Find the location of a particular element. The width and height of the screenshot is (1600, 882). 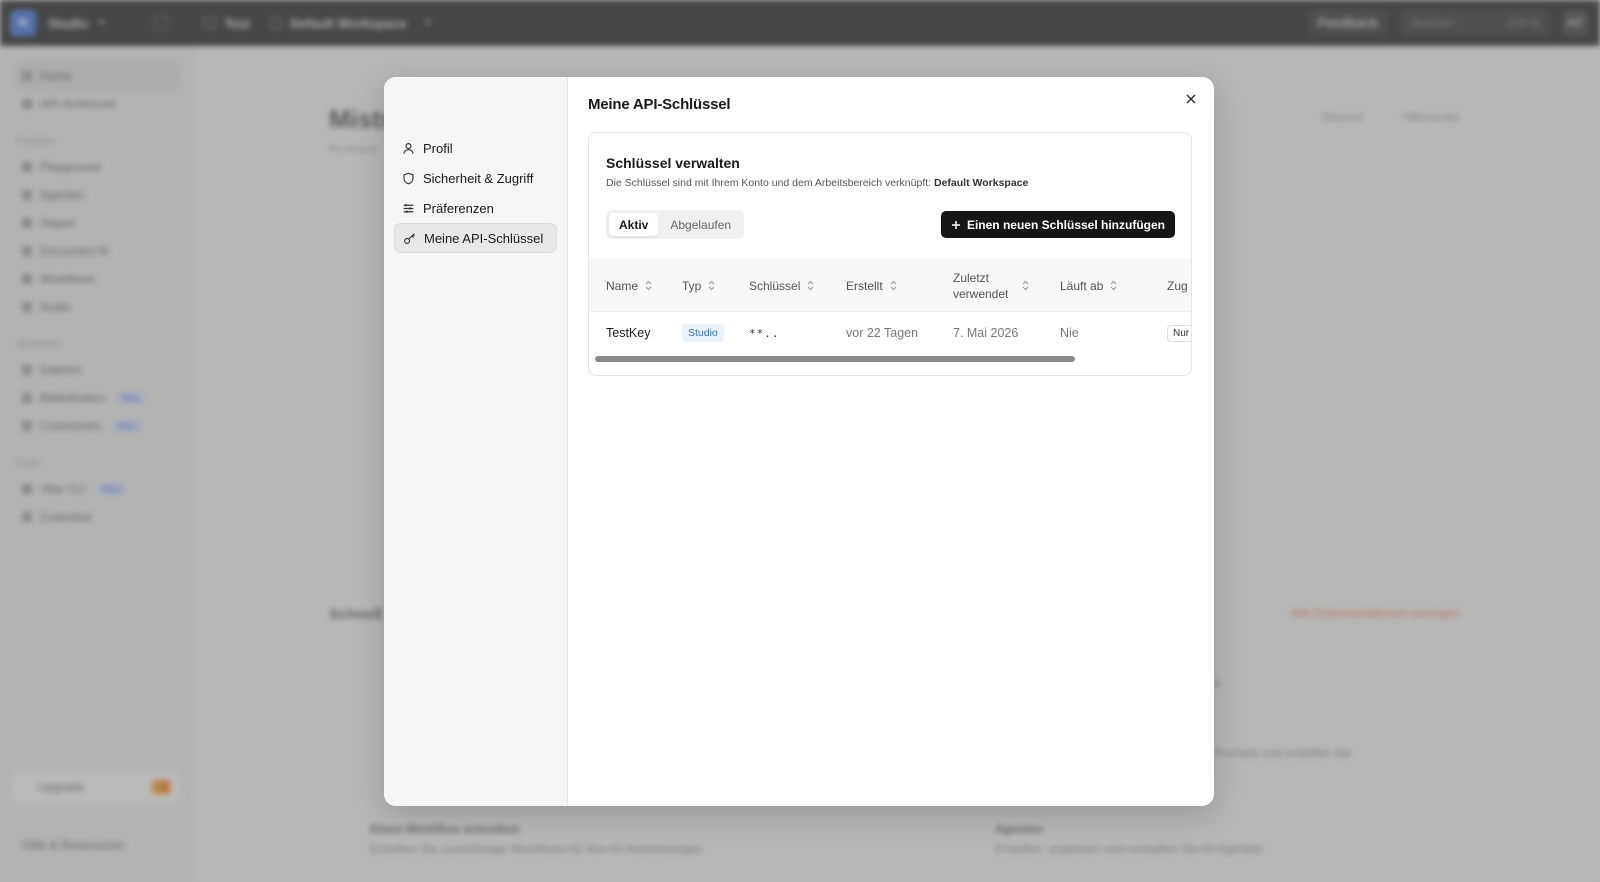

cell-name: TestKey is located at coordinates (628, 333).